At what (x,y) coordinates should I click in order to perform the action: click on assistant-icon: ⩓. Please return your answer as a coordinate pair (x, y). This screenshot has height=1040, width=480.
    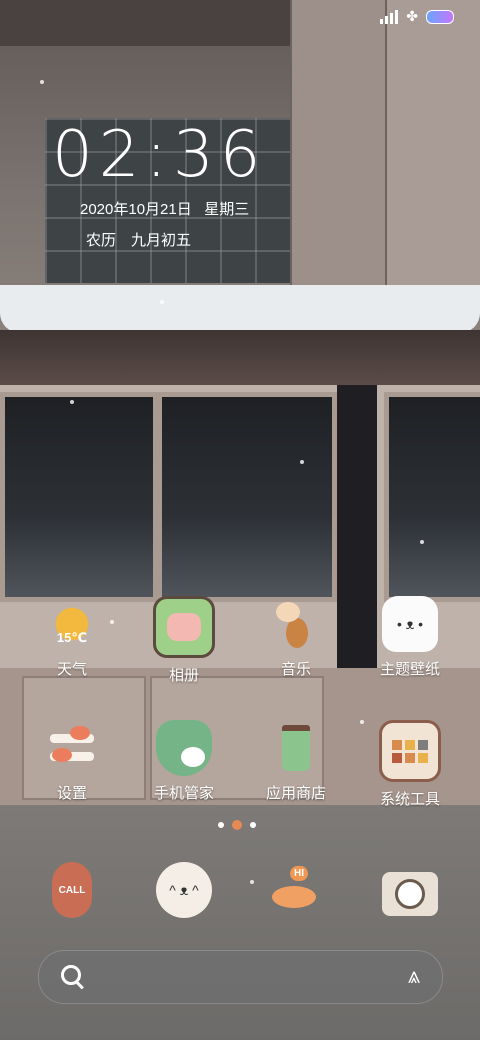
    Looking at the image, I should click on (414, 976).